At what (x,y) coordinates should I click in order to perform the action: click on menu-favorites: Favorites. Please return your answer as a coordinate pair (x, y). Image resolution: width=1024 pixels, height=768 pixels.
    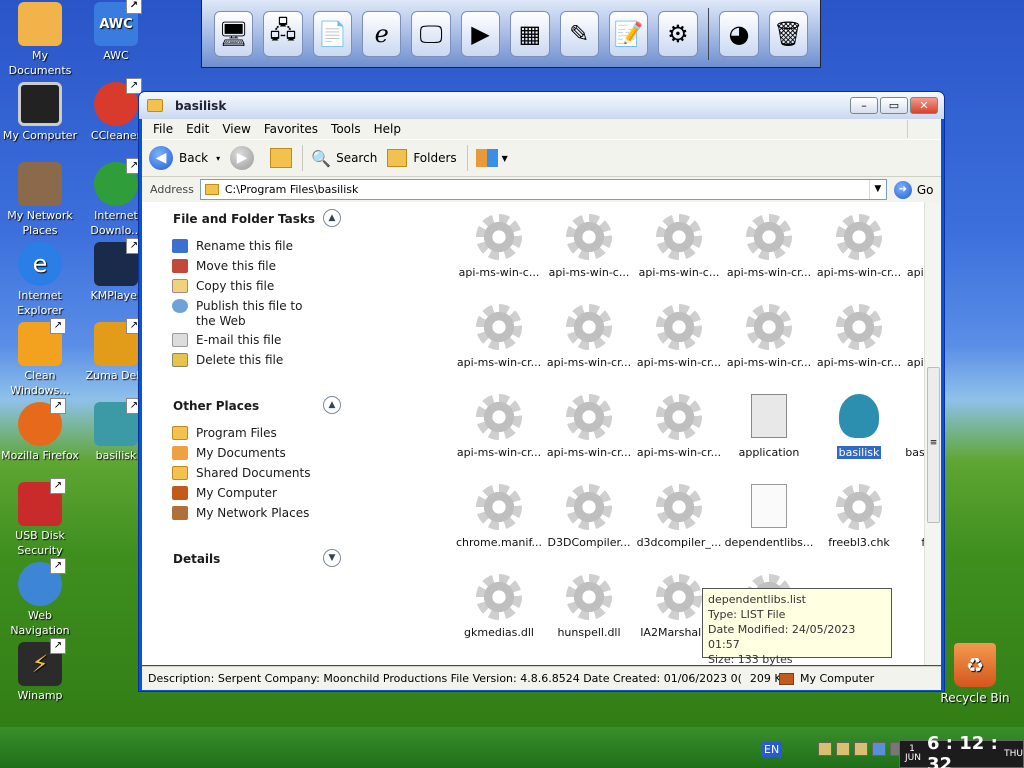
    Looking at the image, I should click on (291, 129).